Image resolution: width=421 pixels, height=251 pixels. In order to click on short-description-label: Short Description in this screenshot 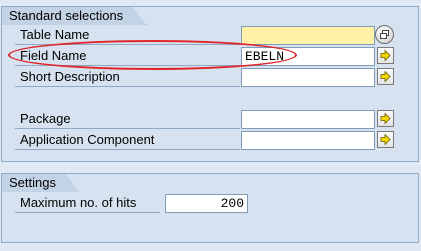, I will do `click(127, 77)`.